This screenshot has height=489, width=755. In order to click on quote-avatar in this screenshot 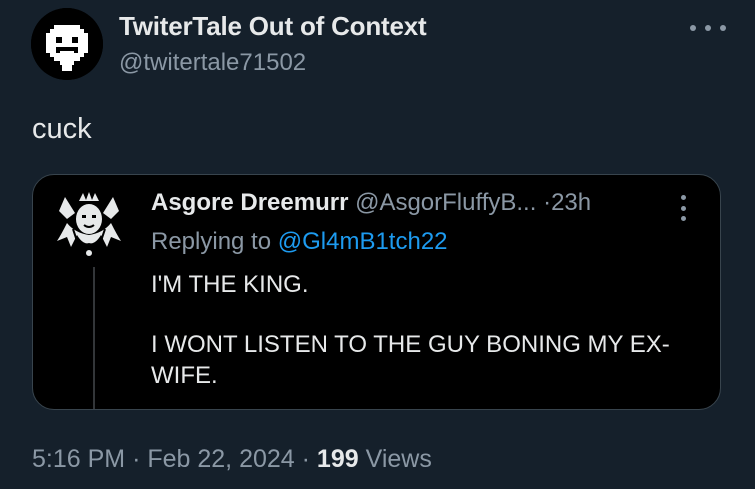, I will do `click(89, 224)`.